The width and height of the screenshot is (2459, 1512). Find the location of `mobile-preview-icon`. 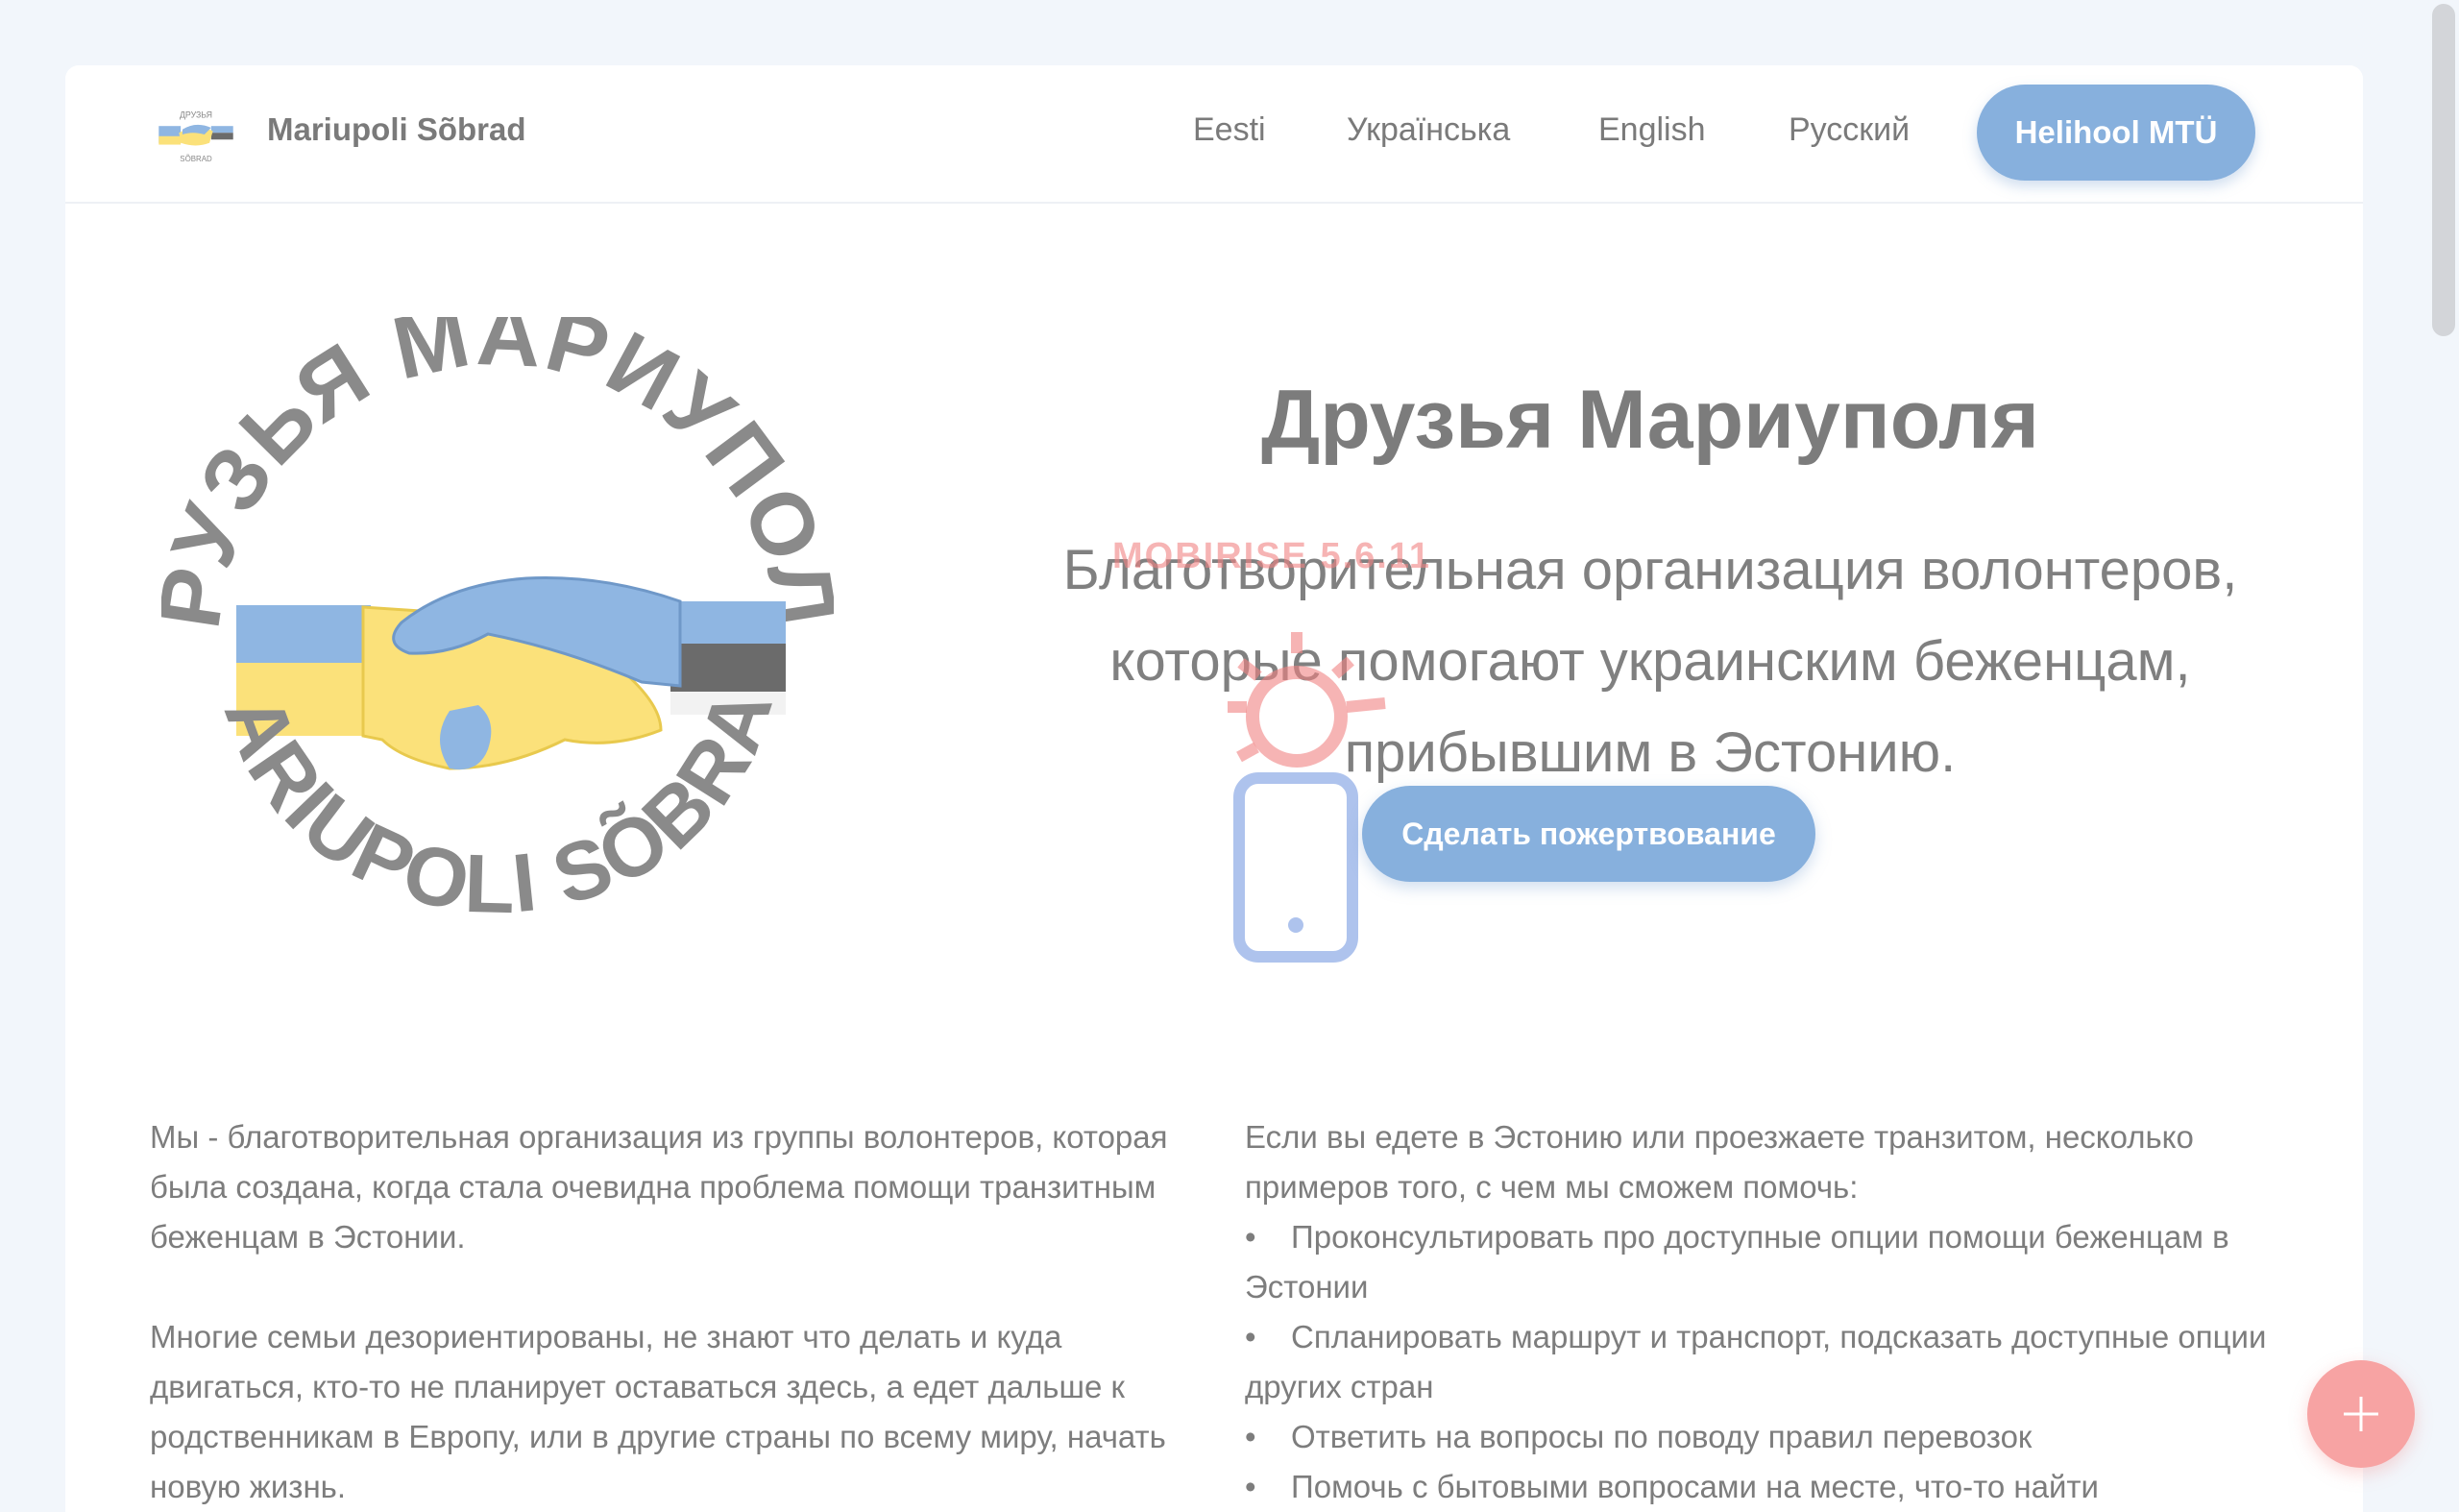

mobile-preview-icon is located at coordinates (1307, 797).